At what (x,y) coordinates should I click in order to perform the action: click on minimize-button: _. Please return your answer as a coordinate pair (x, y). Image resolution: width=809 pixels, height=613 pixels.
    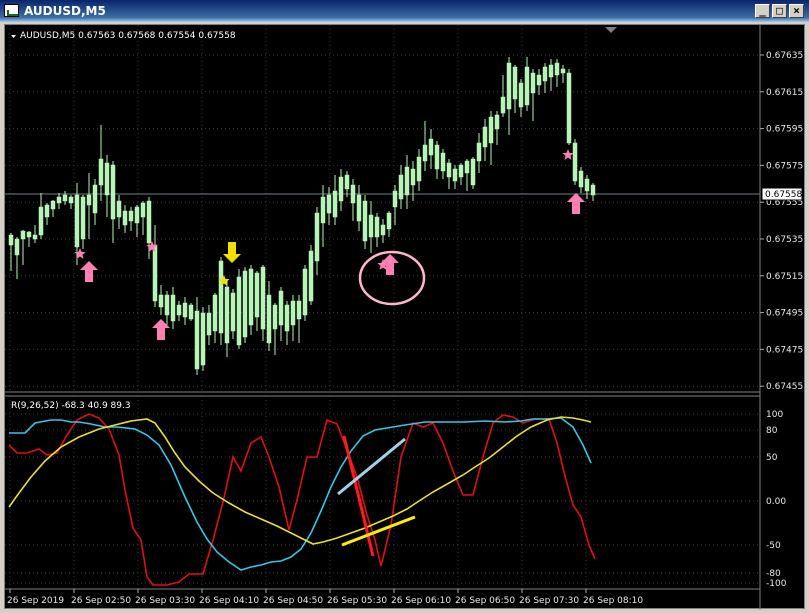
    Looking at the image, I should click on (762, 11).